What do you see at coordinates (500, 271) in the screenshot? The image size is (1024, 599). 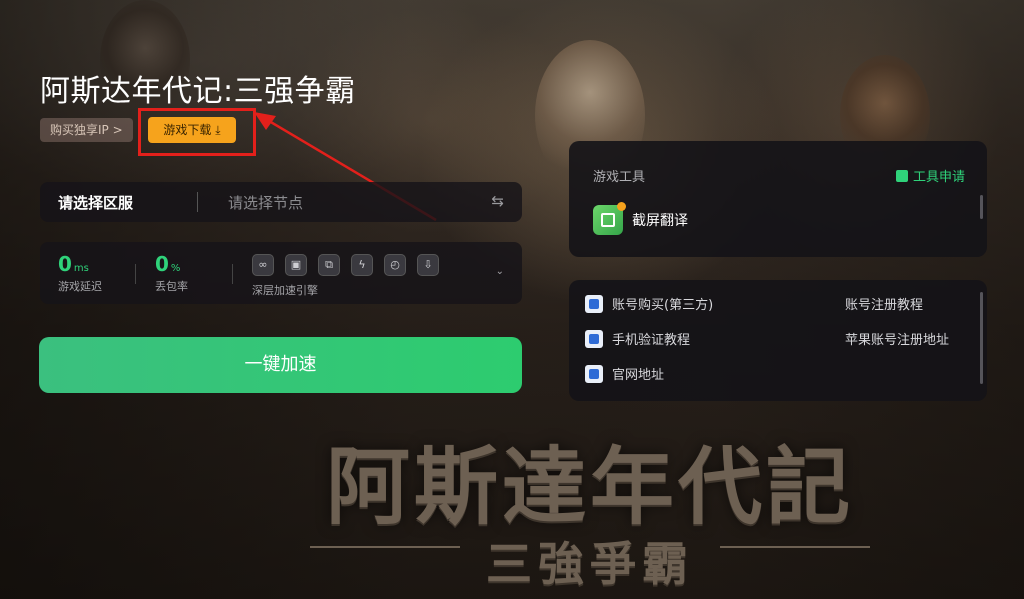 I see `chevron-down-icon: ⌄` at bounding box center [500, 271].